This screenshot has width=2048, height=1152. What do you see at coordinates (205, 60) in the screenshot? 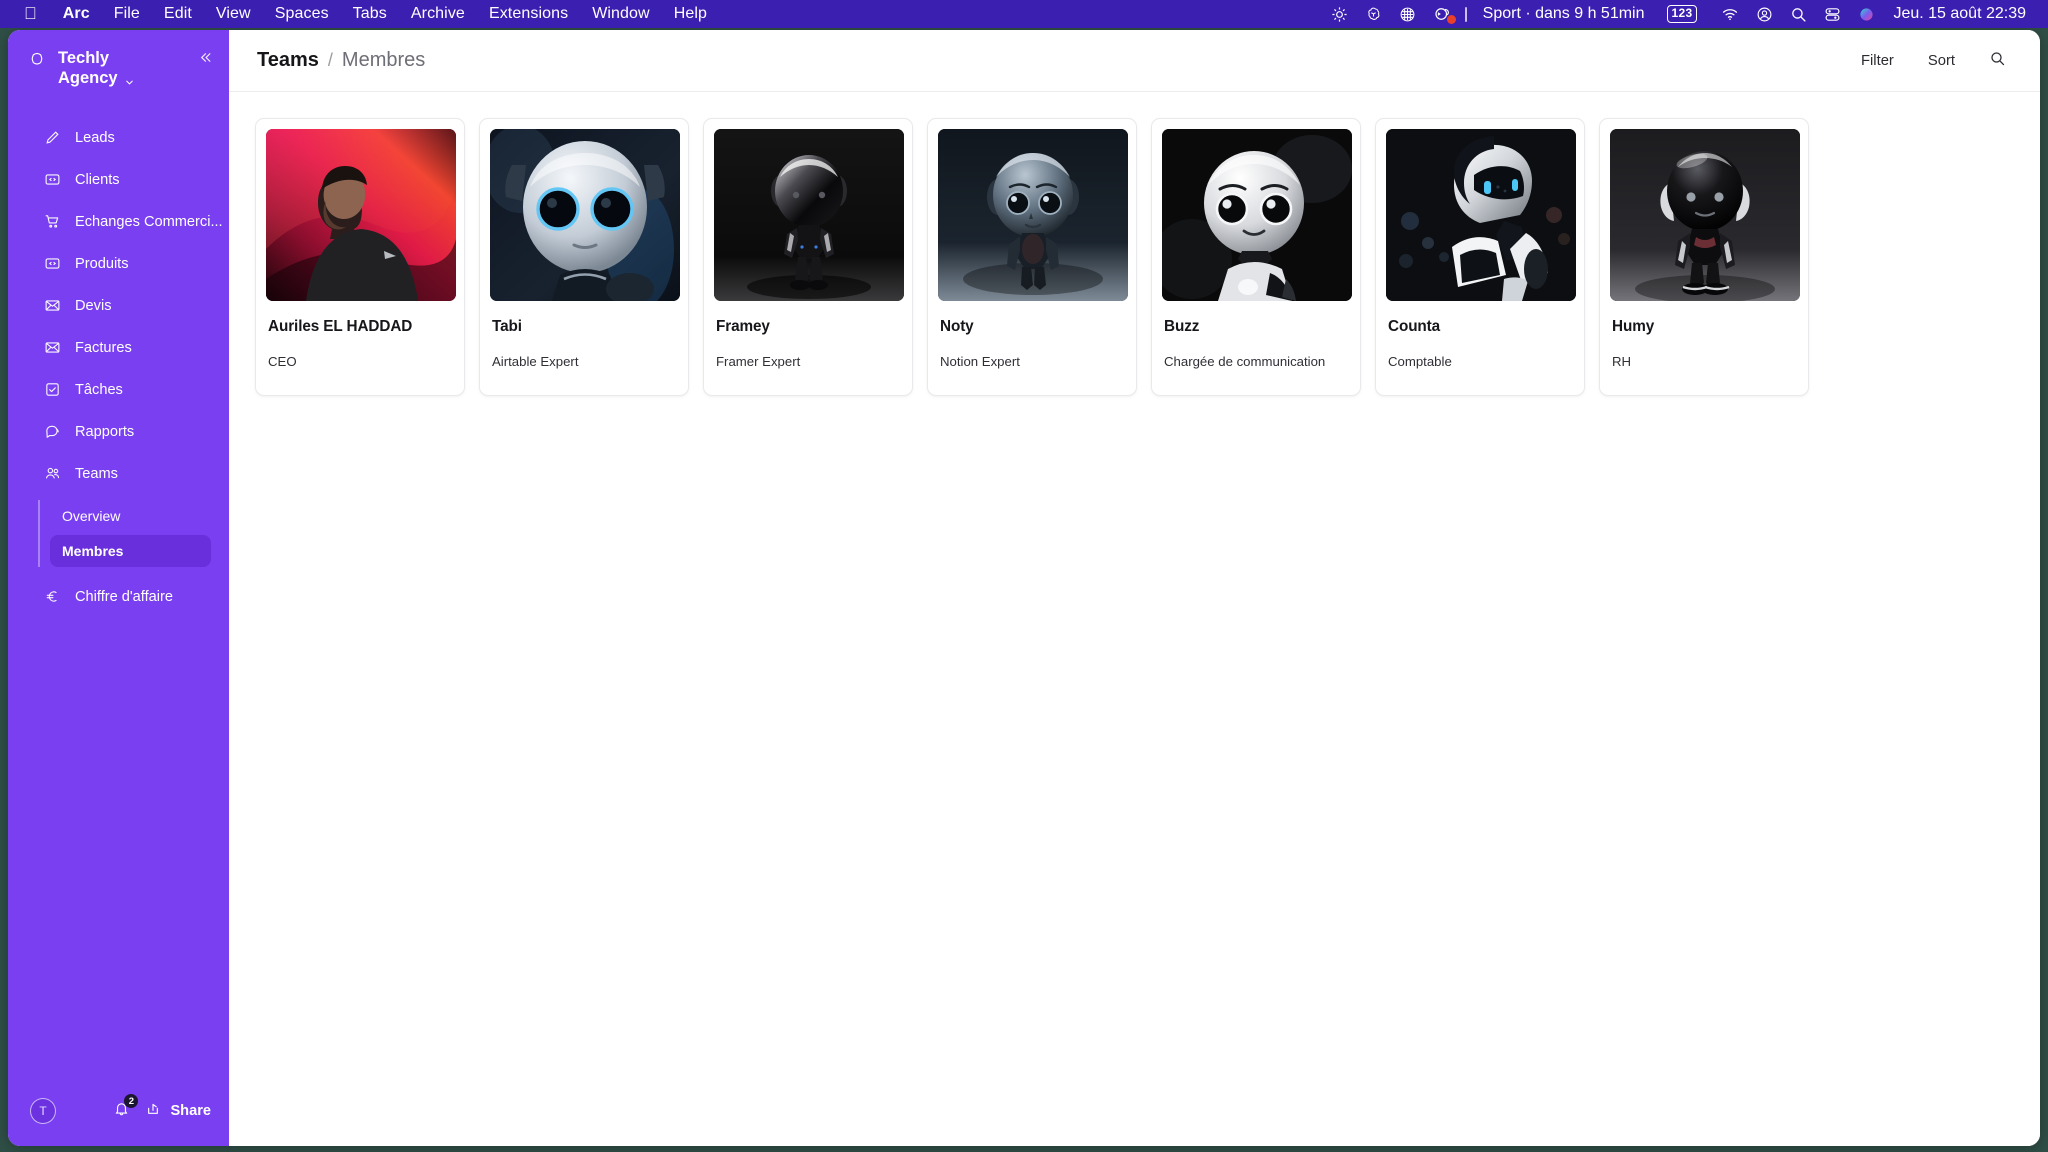
I see `double-chevron-left-icon` at bounding box center [205, 60].